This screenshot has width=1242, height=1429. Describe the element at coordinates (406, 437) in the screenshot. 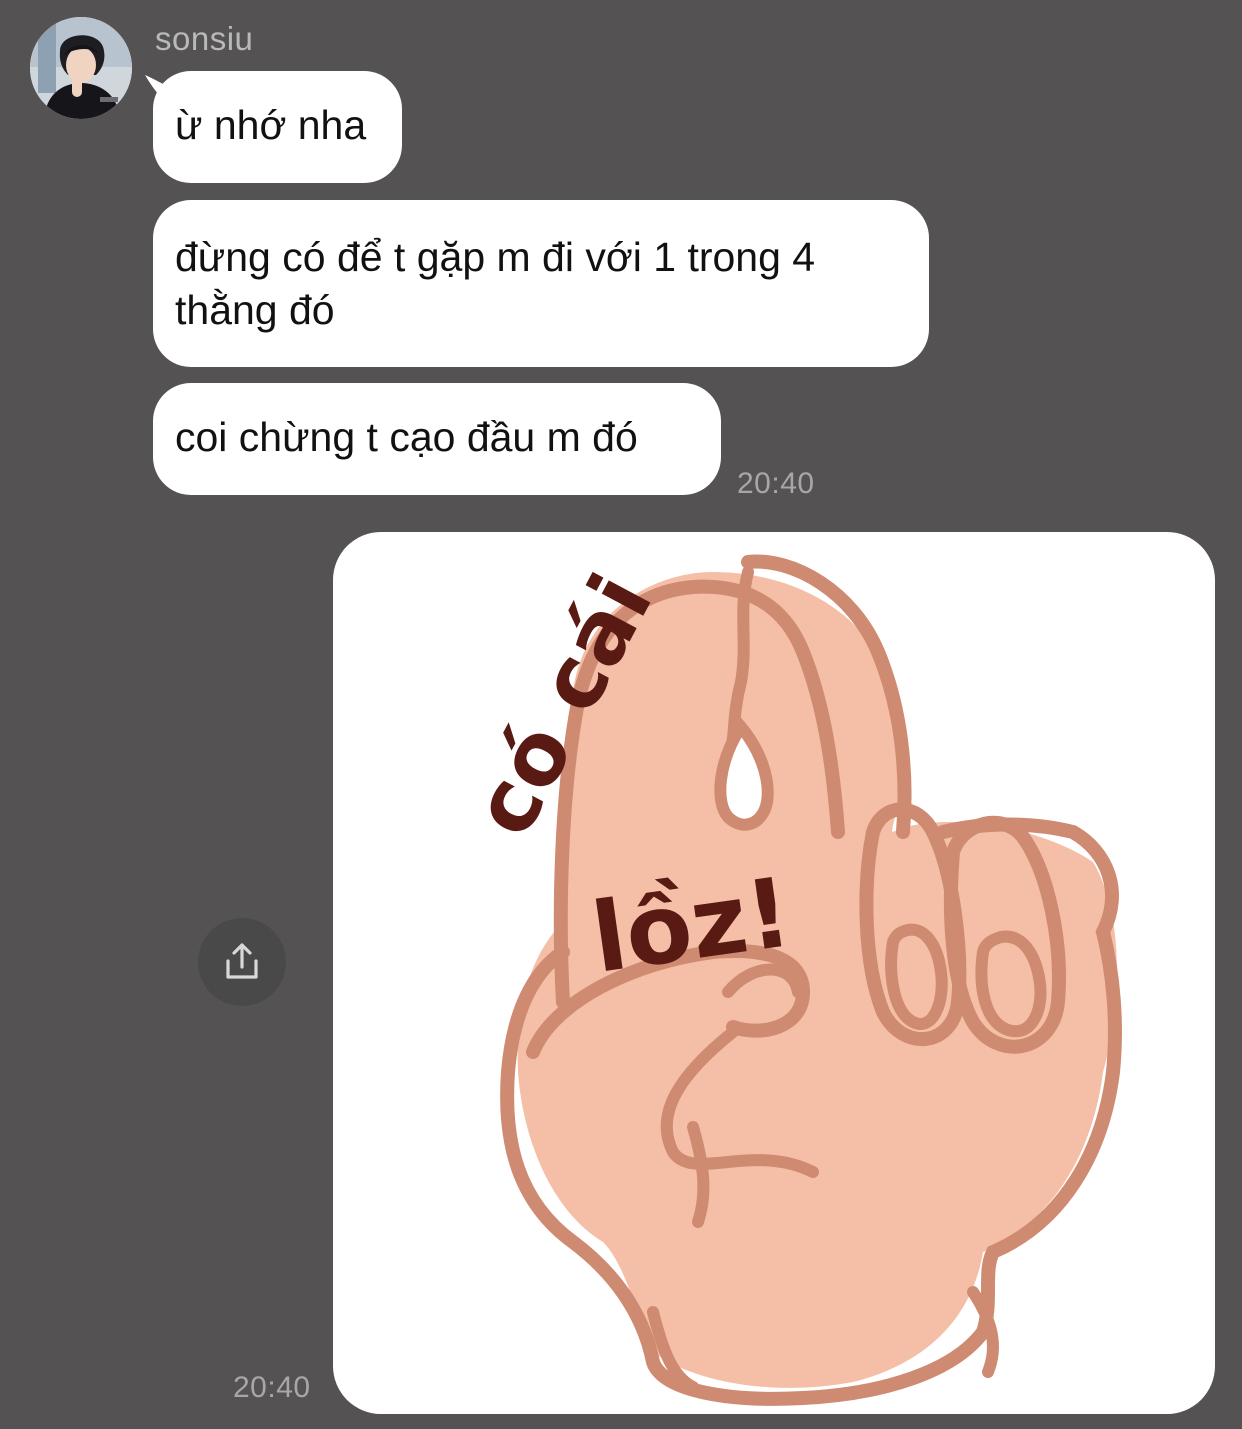

I see `message-text: coi chừng t cạo đầu m đó` at that location.